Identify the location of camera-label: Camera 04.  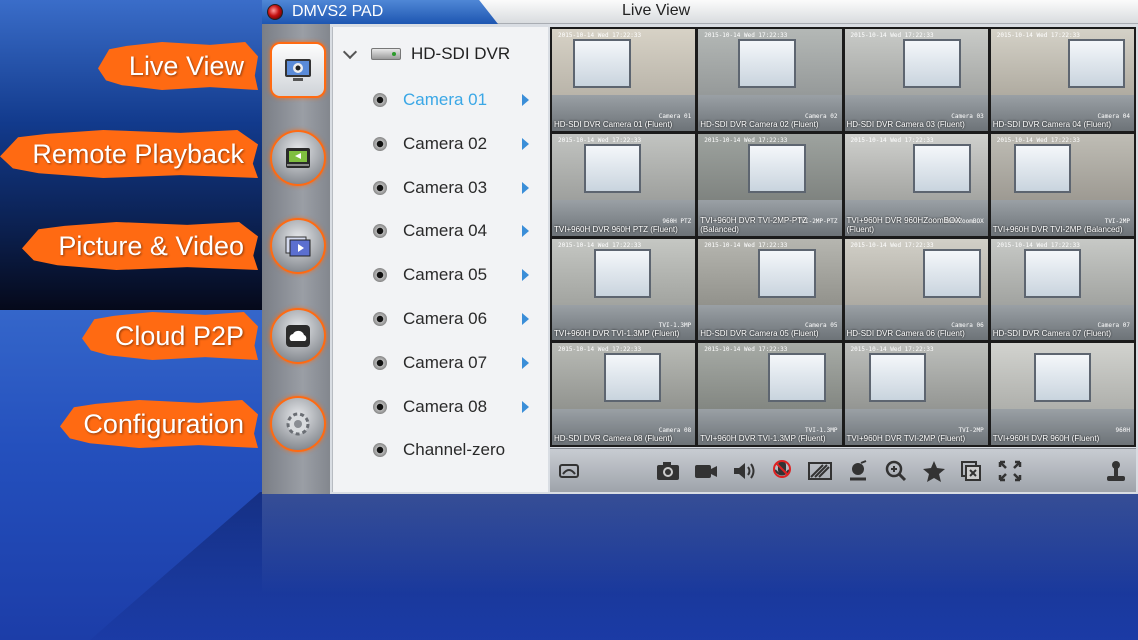
(445, 231).